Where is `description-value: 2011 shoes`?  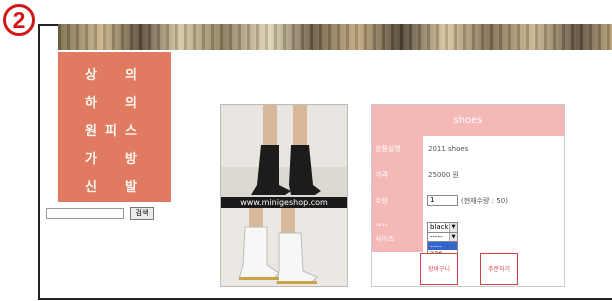
description-value: 2011 shoes is located at coordinates (448, 149).